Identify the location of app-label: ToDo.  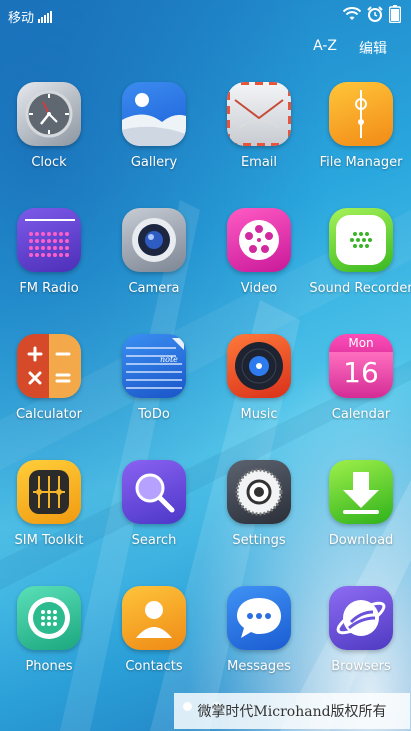
(154, 414).